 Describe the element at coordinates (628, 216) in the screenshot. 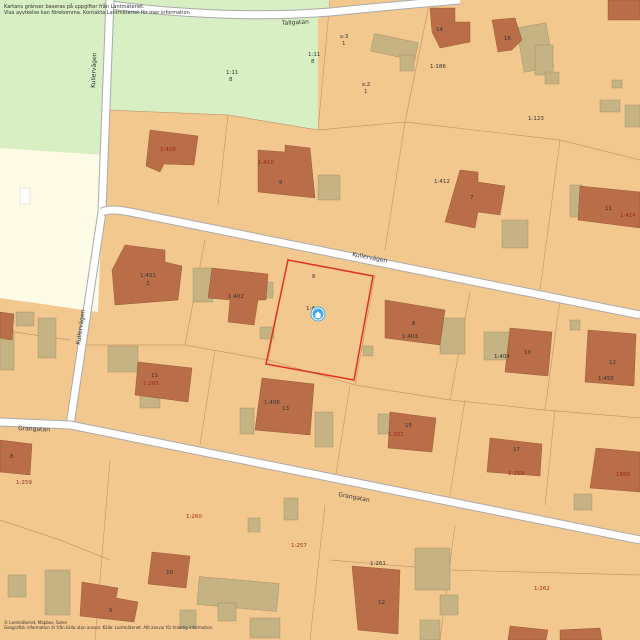

I see `parcel-label: 1:414` at that location.